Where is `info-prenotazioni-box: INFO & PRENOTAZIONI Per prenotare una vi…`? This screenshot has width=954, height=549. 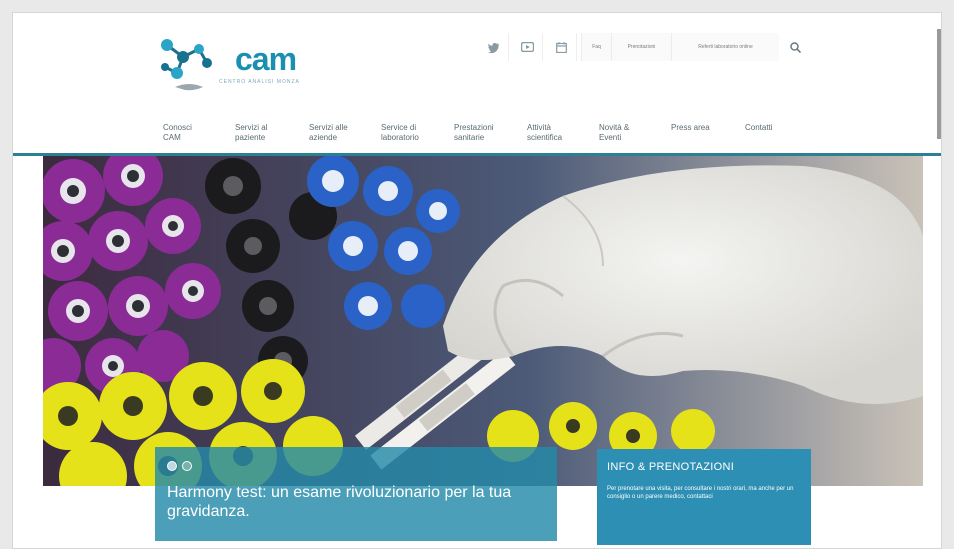 info-prenotazioni-box: INFO & PRENOTAZIONI Per prenotare una vi… is located at coordinates (704, 497).